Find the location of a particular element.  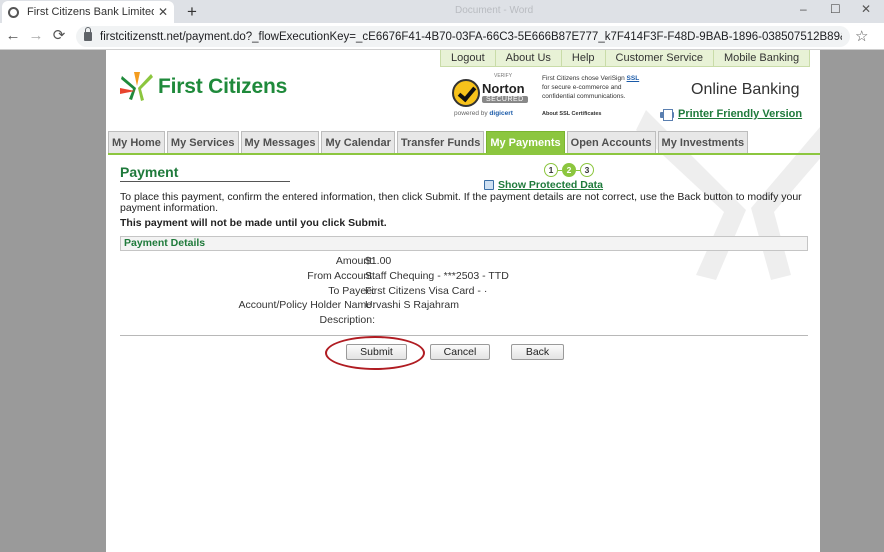

show-protected-data-link: Show Protected Data is located at coordinates (543, 185).